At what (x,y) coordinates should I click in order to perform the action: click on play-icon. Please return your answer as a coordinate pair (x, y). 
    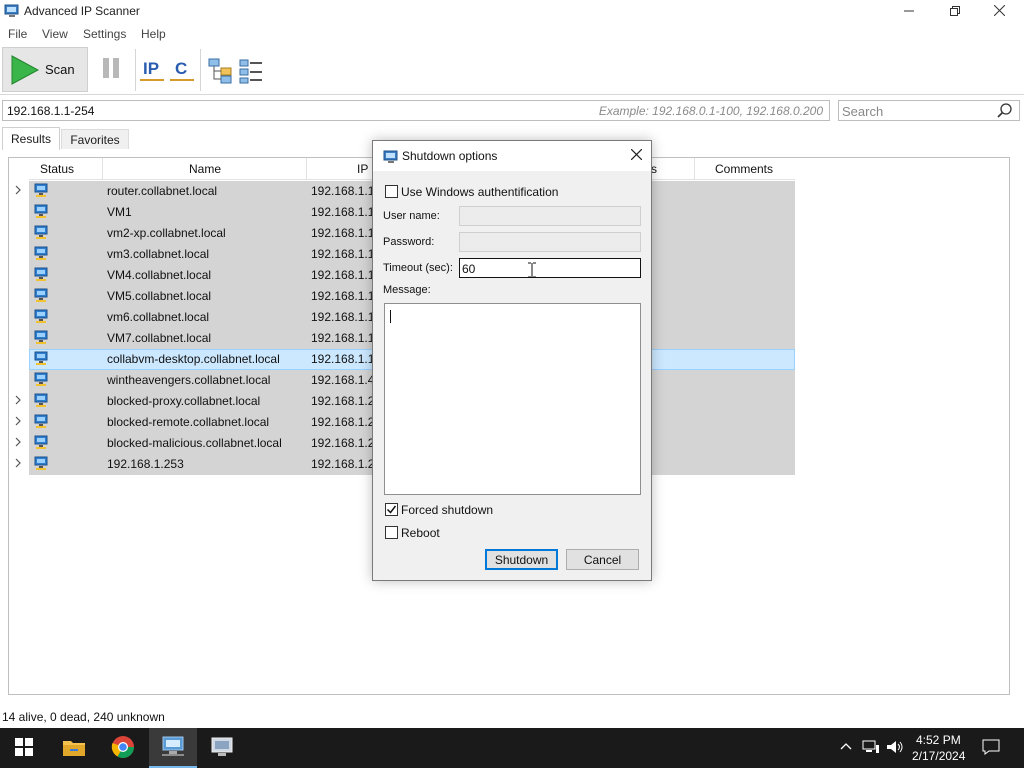
    Looking at the image, I should click on (25, 71).